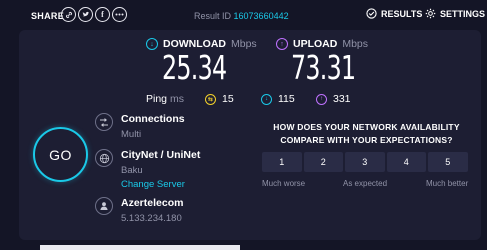 The height and width of the screenshot is (250, 487). What do you see at coordinates (152, 203) in the screenshot?
I see `provider-title: Azertelecom` at bounding box center [152, 203].